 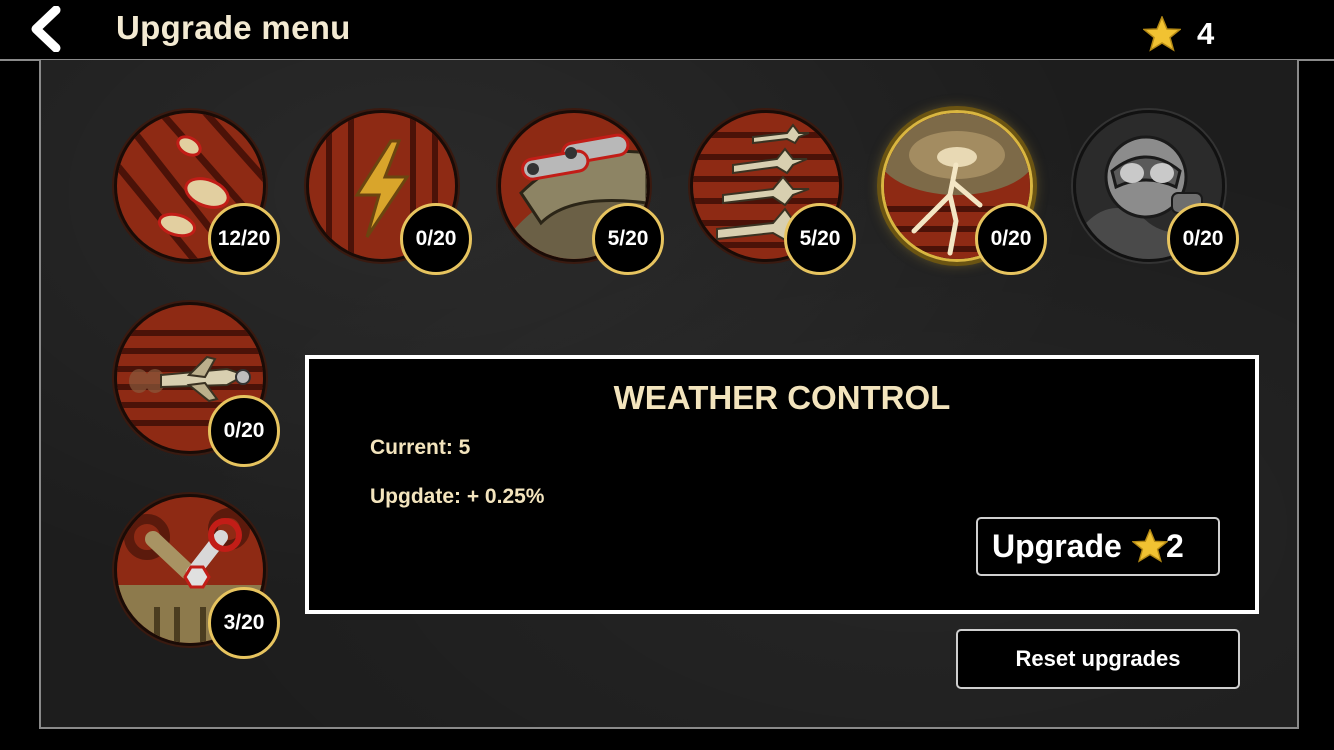 What do you see at coordinates (1175, 546) in the screenshot?
I see `upgrade-cost: 2` at bounding box center [1175, 546].